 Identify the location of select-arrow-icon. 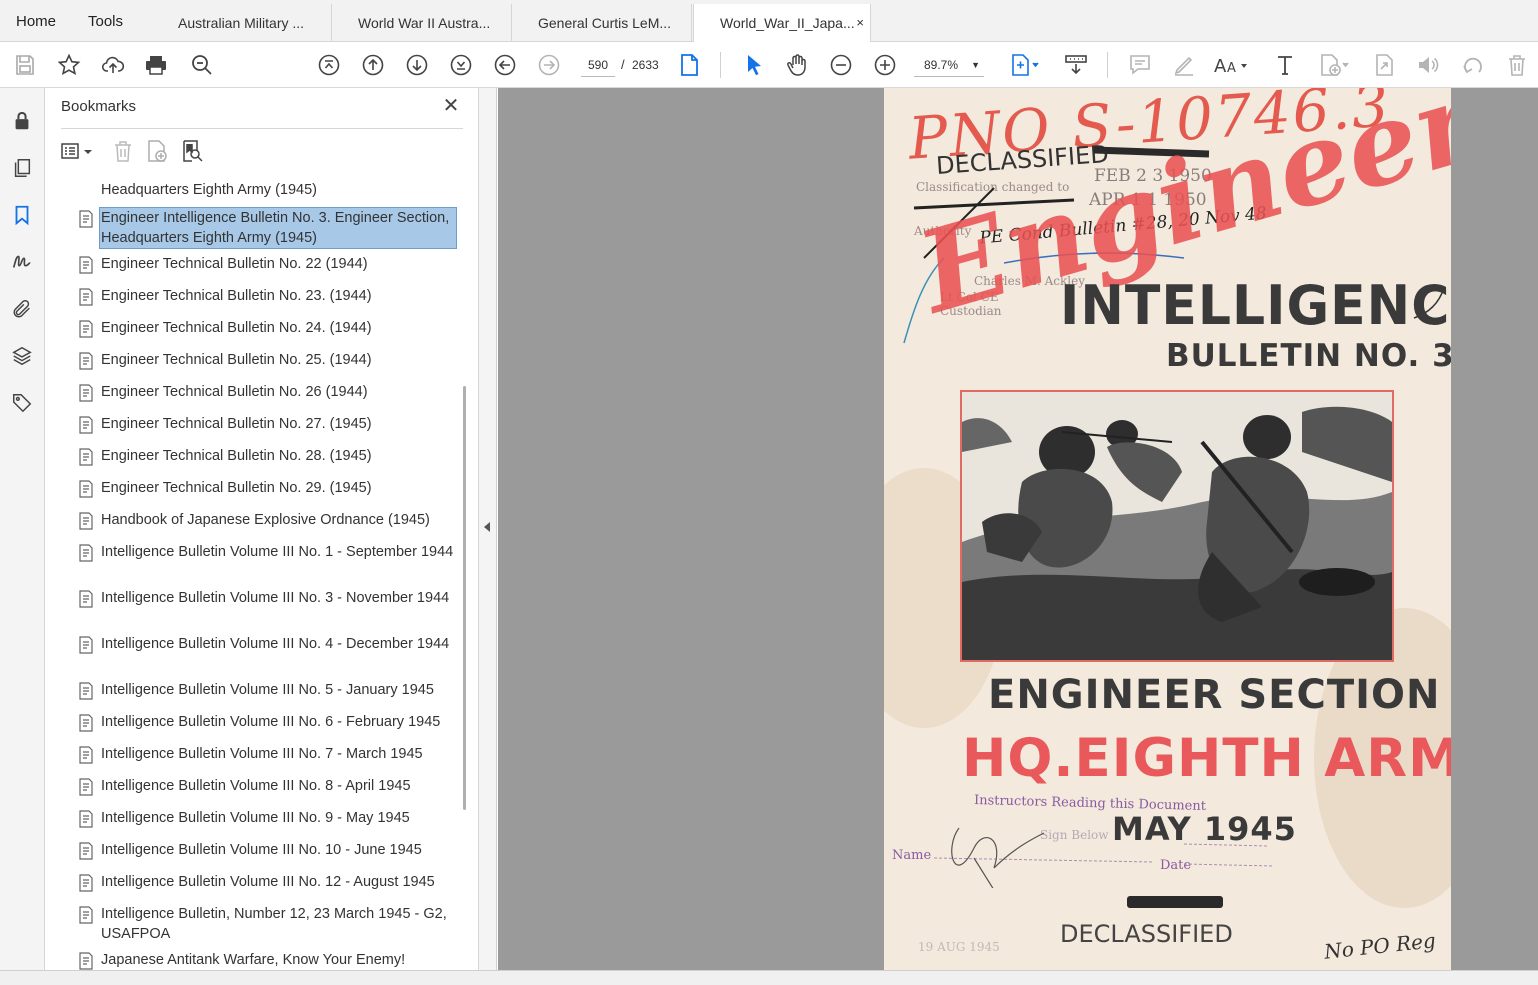
(754, 65).